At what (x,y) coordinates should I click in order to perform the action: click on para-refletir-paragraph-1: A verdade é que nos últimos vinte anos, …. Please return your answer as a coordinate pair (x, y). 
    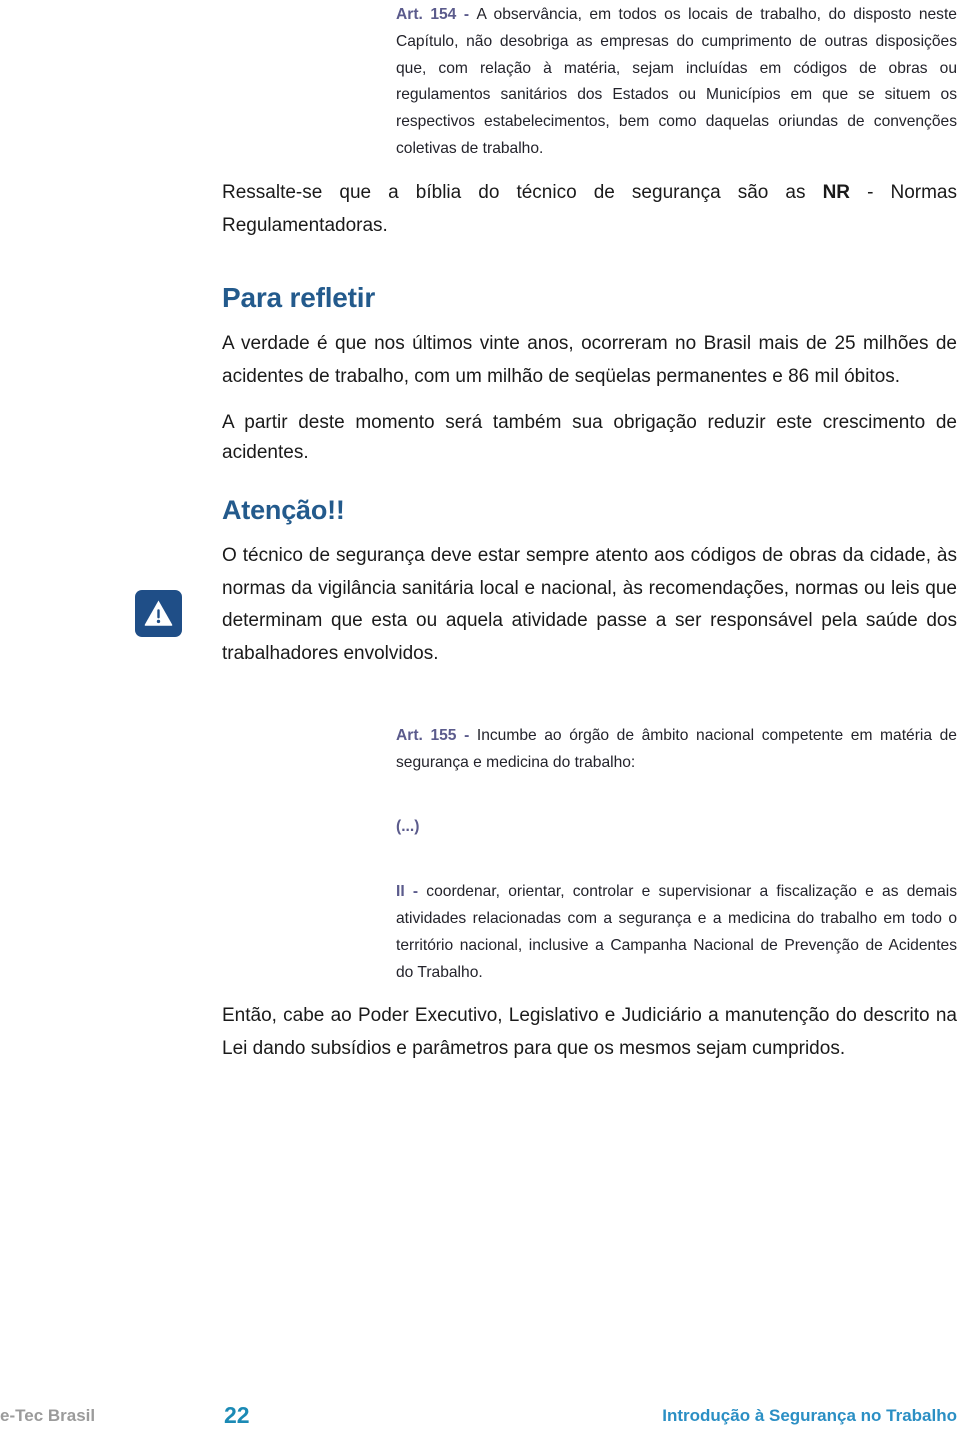
    Looking at the image, I should click on (589, 360).